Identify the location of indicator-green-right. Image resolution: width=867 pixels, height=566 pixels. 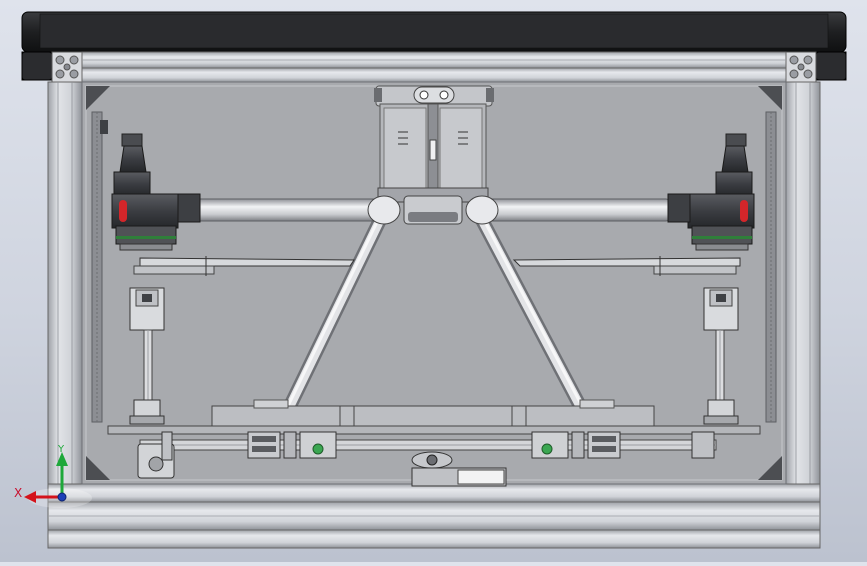
(547, 449).